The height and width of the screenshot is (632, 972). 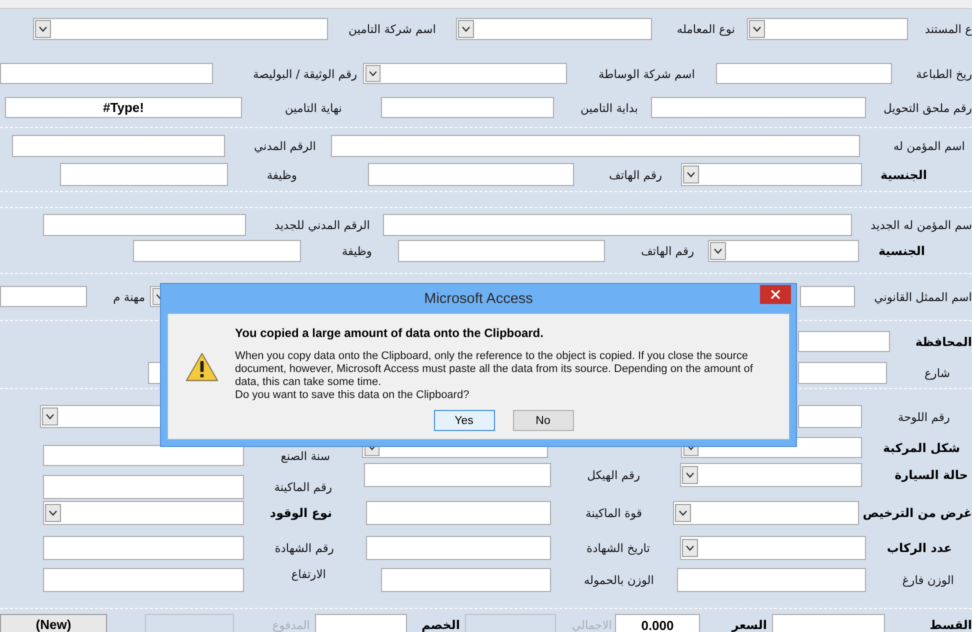 What do you see at coordinates (618, 548) in the screenshot?
I see `field-label: تاريخ الشهادة` at bounding box center [618, 548].